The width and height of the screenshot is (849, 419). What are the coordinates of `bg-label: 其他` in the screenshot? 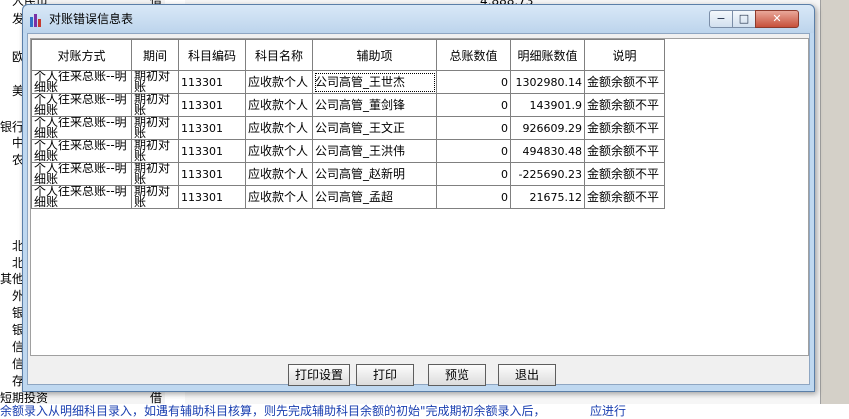 It's located at (12, 279).